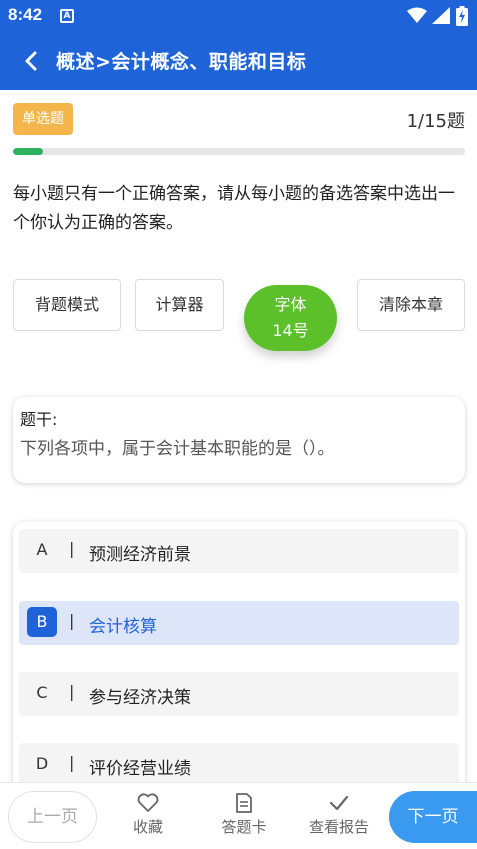  Describe the element at coordinates (43, 119) in the screenshot. I see `question-type-badge: 单选题` at that location.